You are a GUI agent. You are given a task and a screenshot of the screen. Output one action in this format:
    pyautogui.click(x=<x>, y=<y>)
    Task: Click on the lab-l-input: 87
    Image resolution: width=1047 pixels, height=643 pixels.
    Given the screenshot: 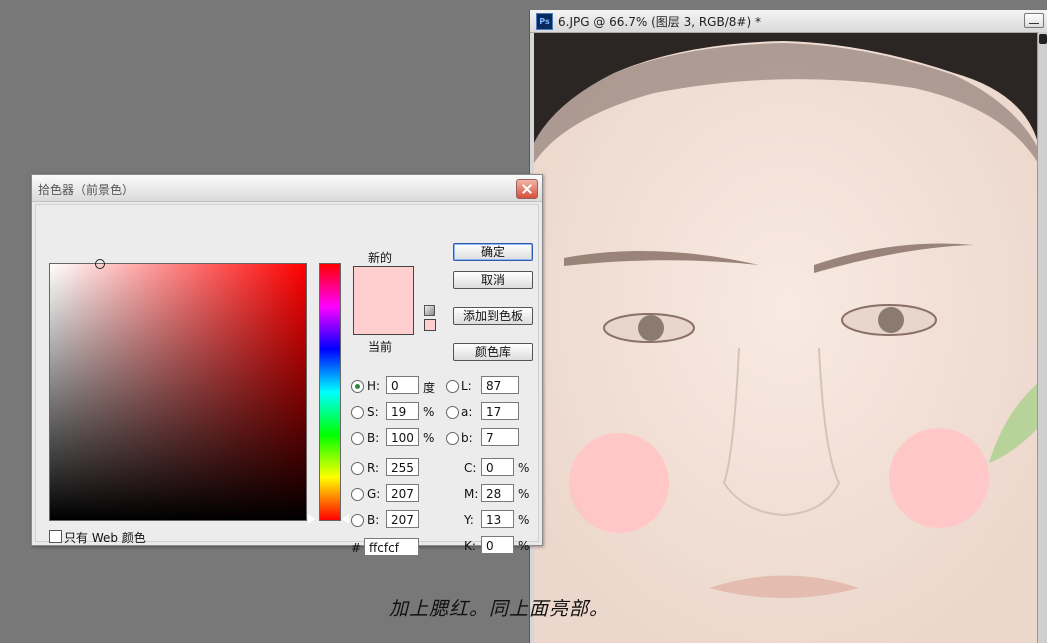 What is the action you would take?
    pyautogui.click(x=500, y=385)
    